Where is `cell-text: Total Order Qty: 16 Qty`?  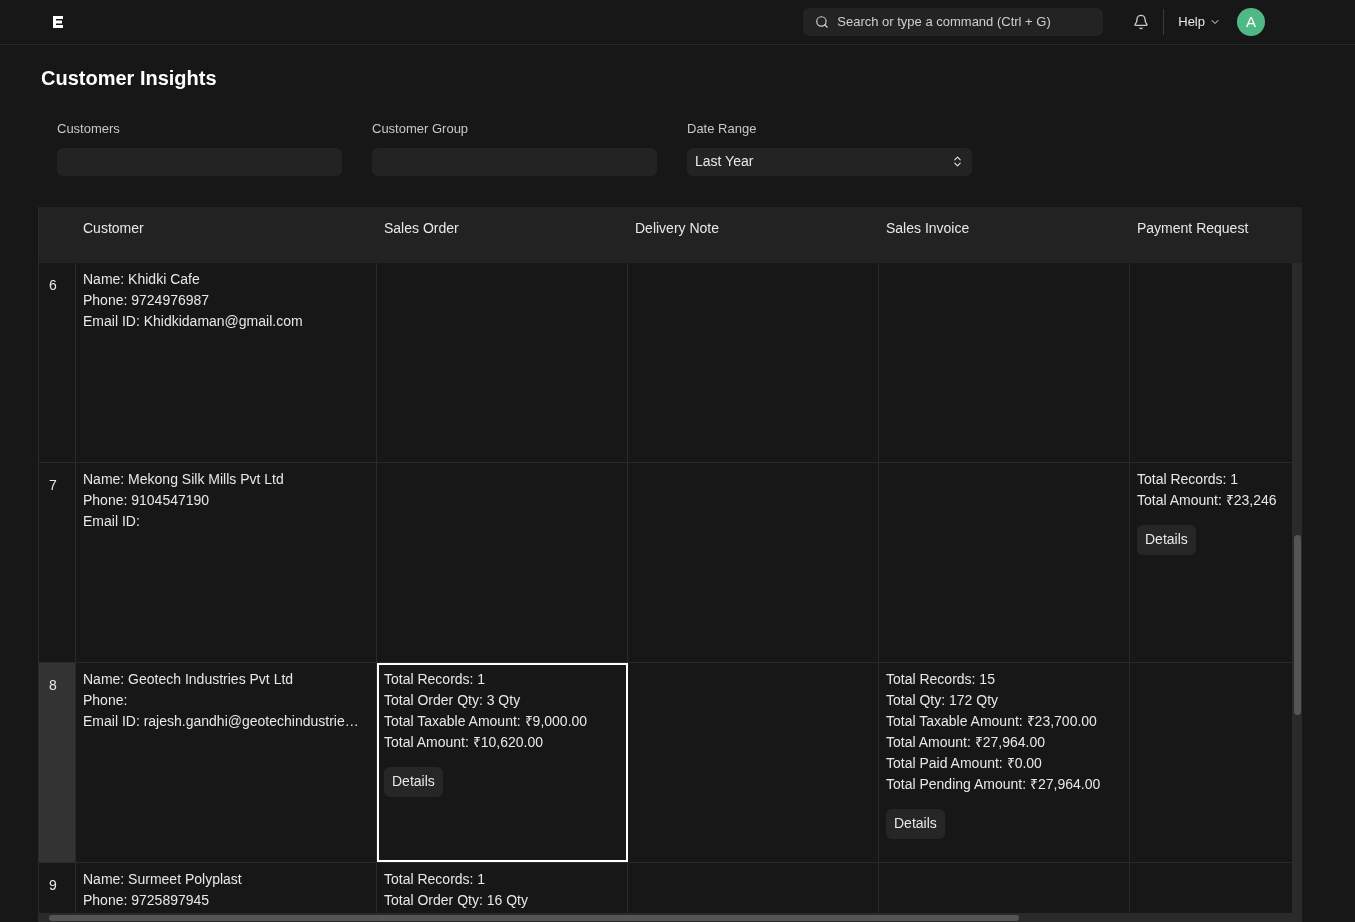
cell-text: Total Order Qty: 16 Qty is located at coordinates (456, 900).